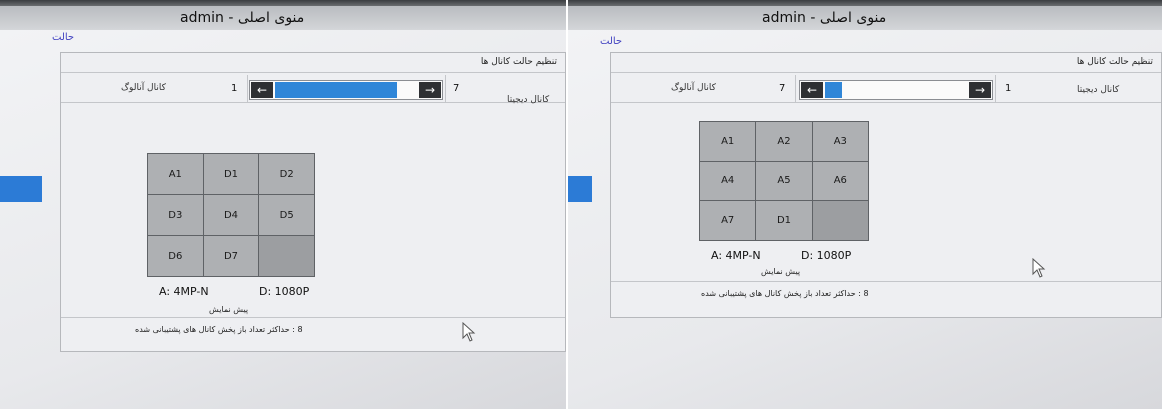 Image resolution: width=1162 pixels, height=409 pixels. What do you see at coordinates (728, 181) in the screenshot?
I see `grid-cell: A4` at bounding box center [728, 181].